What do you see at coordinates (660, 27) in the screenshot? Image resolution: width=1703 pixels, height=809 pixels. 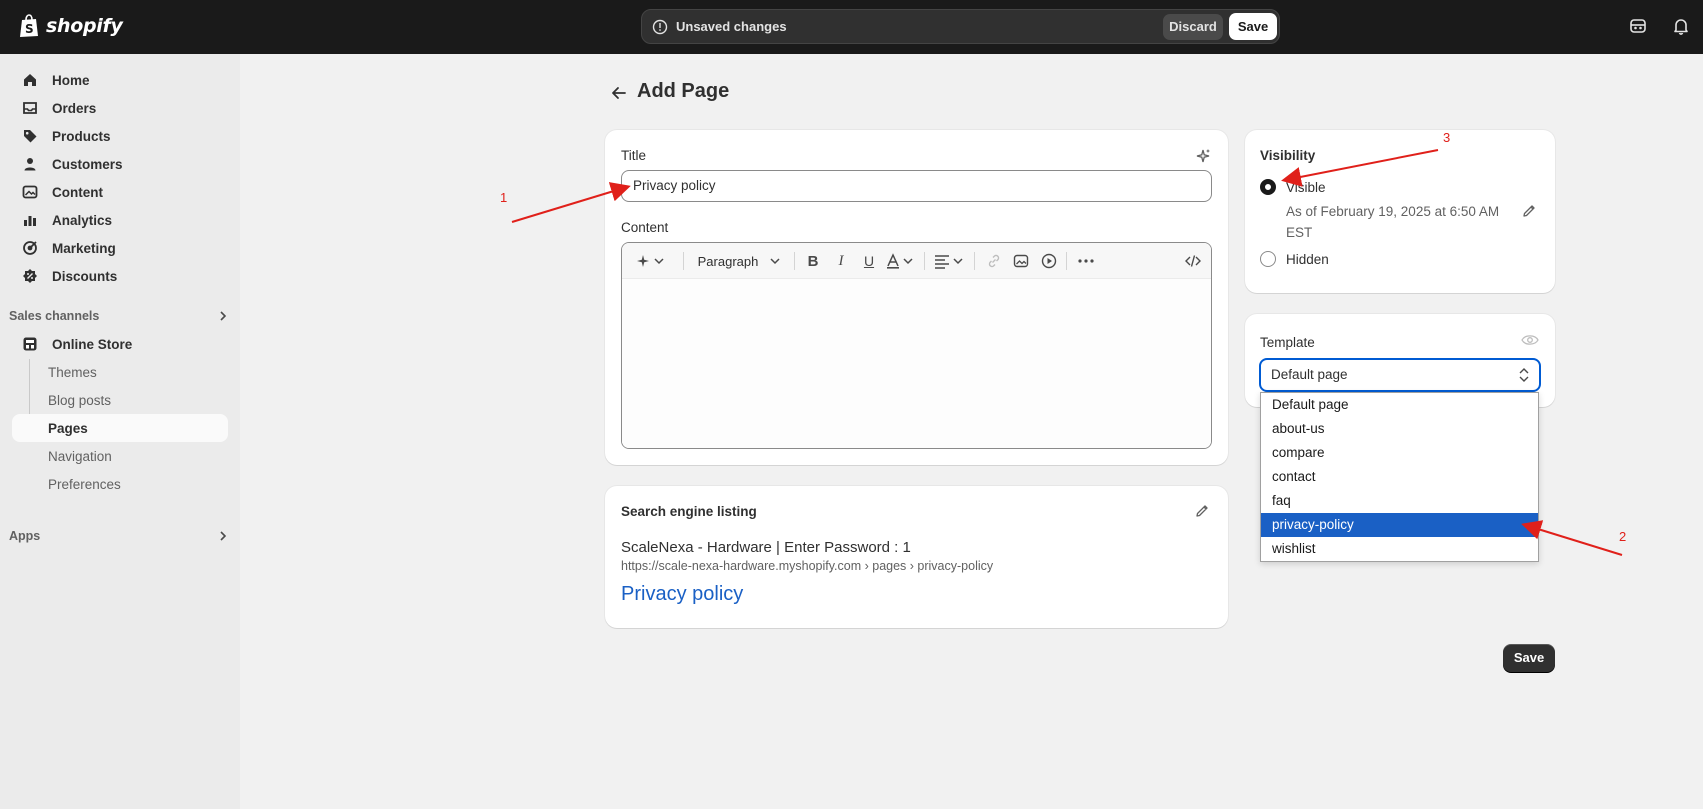 I see `alert-circle-icon` at bounding box center [660, 27].